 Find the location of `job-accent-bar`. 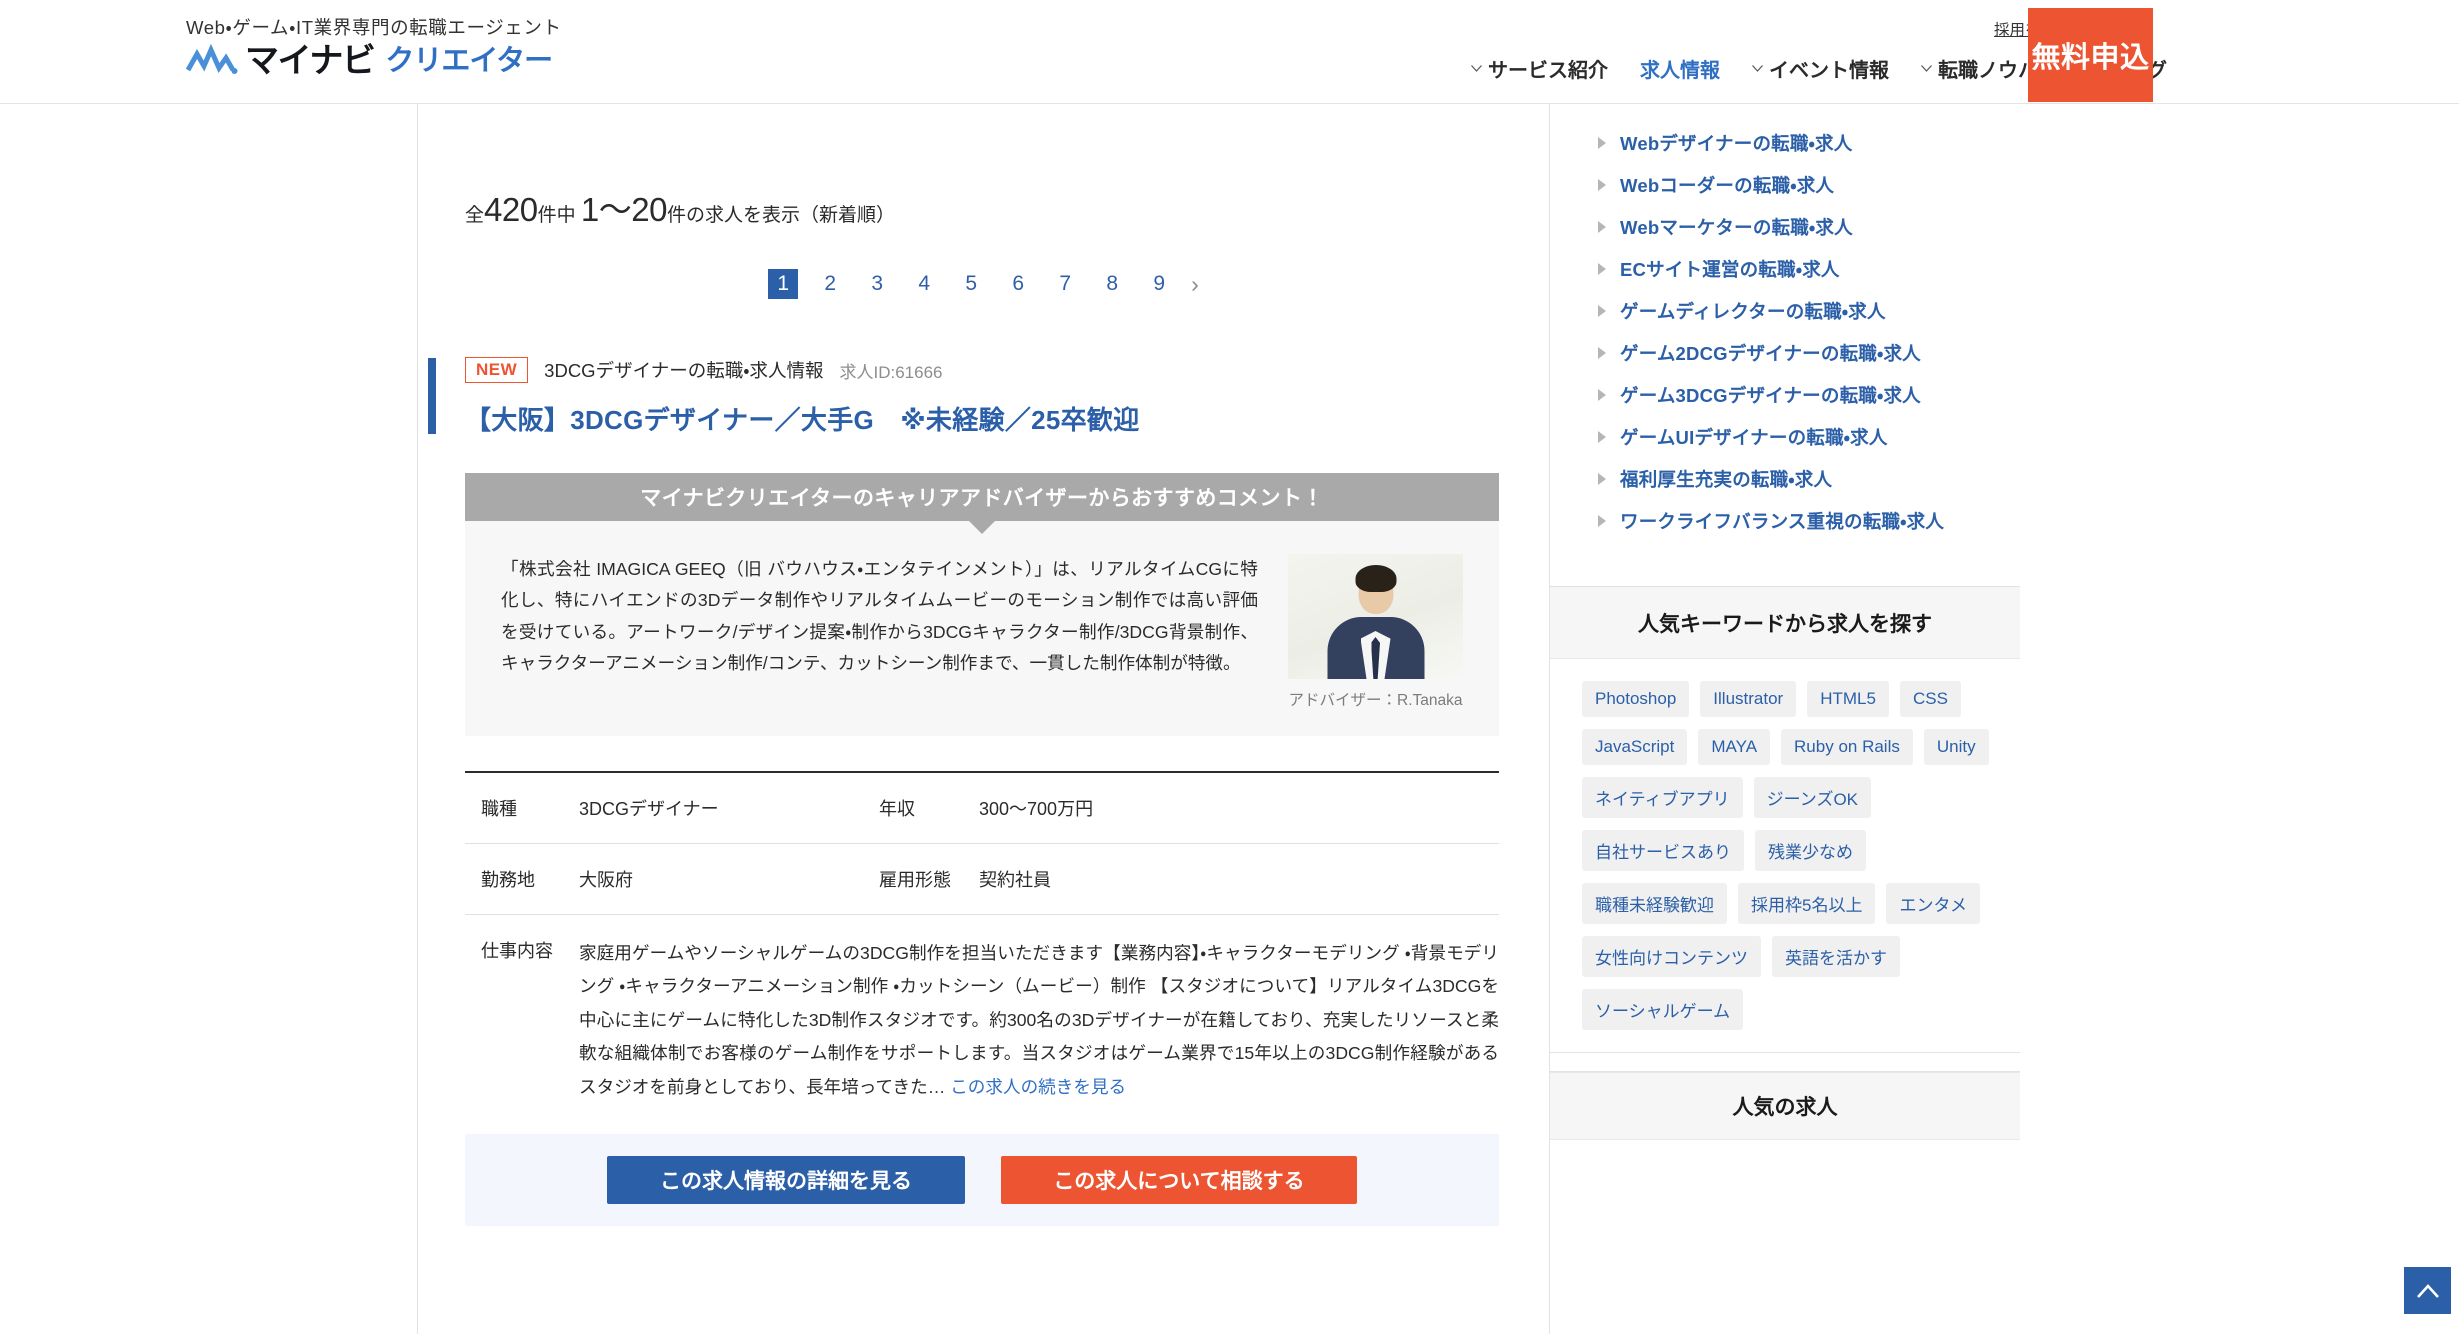

job-accent-bar is located at coordinates (432, 396).